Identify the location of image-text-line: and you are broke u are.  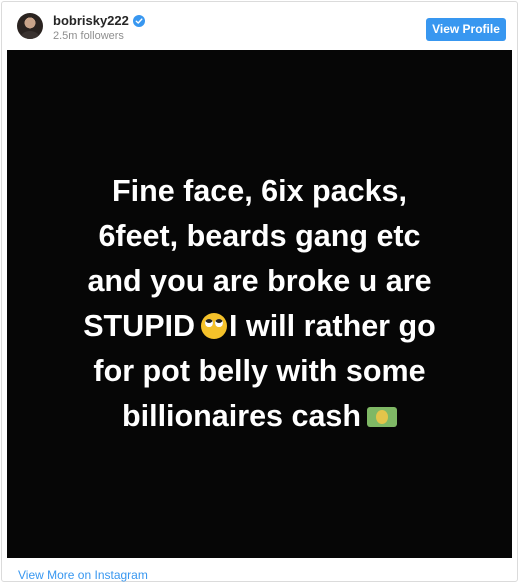
(259, 281).